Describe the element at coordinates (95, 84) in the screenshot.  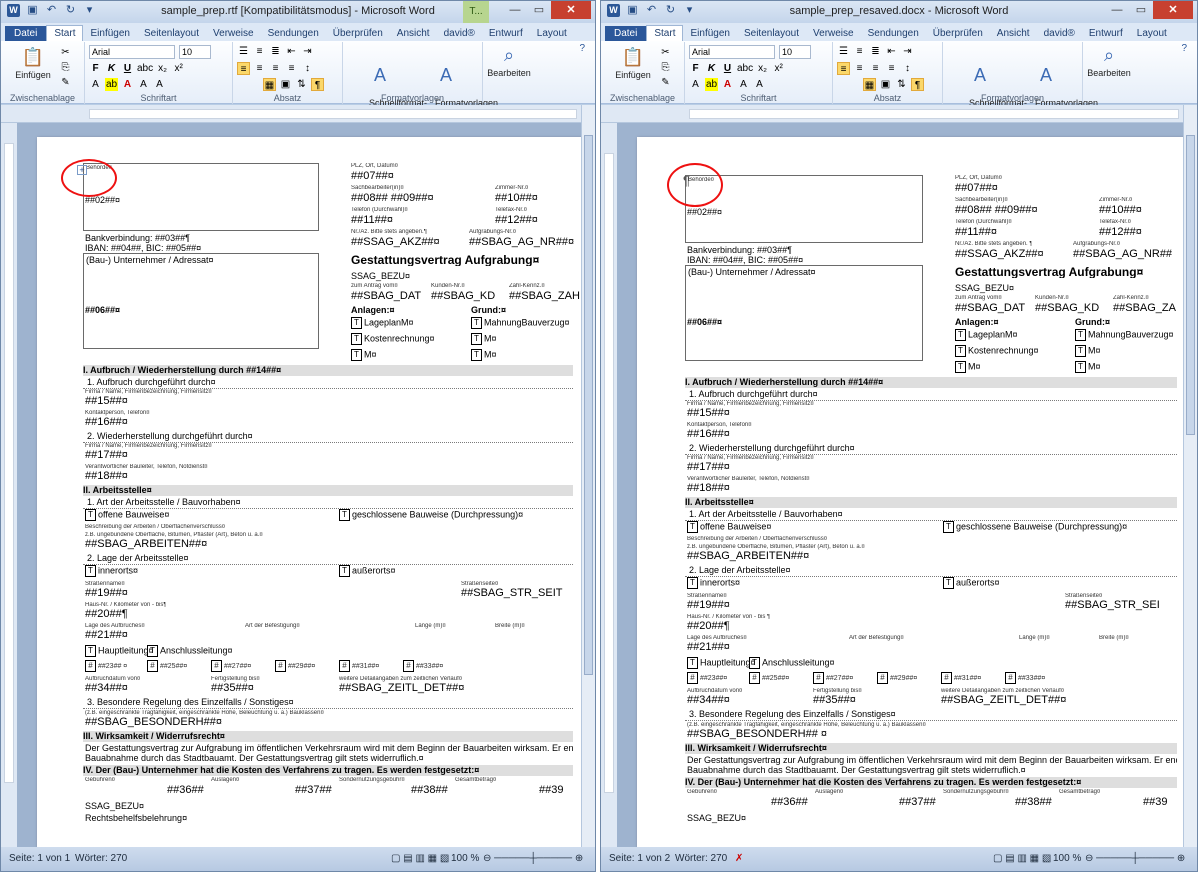
I see `text-effects-icon: A` at that location.